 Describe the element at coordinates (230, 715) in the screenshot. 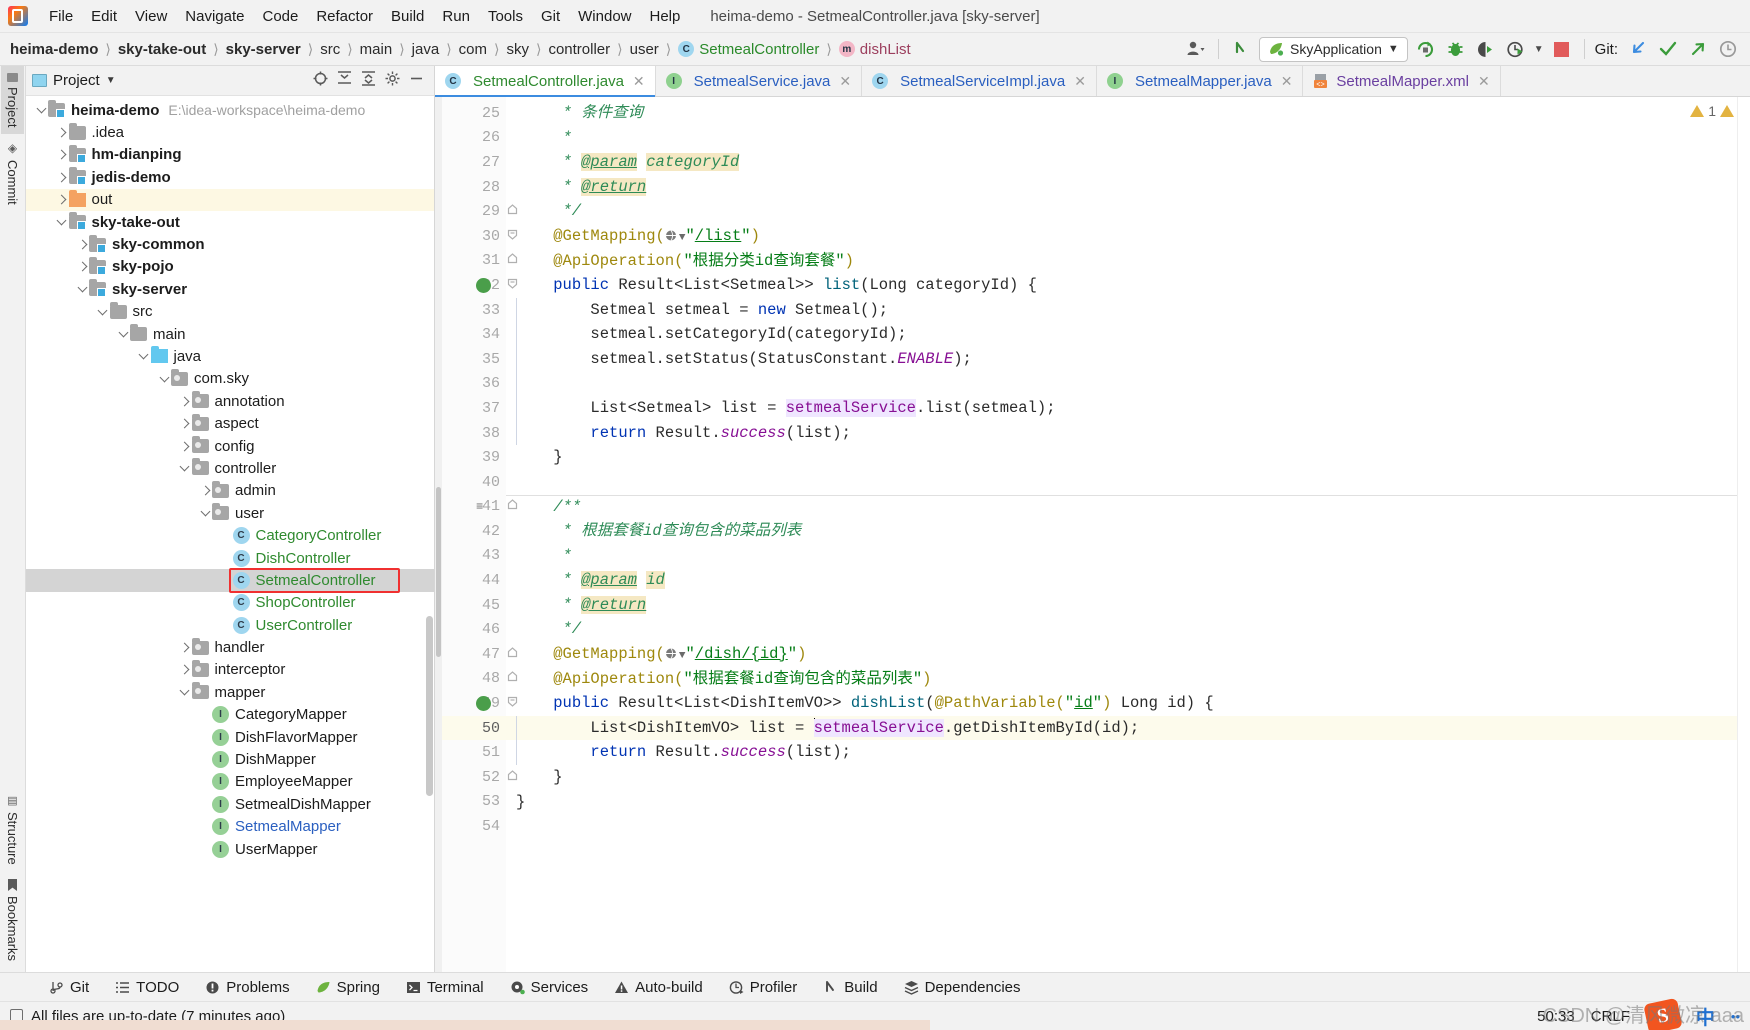

I see `tree-node-categorymapper: I CategoryMapper` at that location.